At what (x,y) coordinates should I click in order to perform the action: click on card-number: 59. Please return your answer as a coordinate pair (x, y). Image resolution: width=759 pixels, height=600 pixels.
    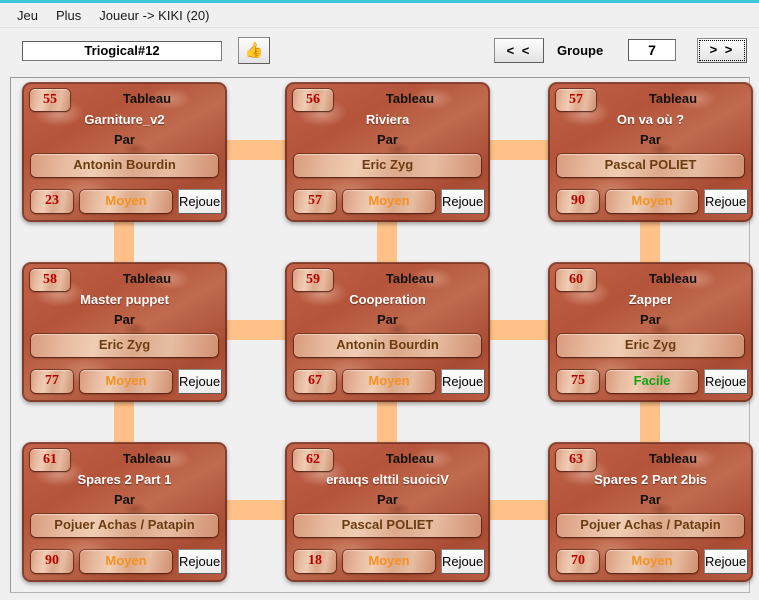
    Looking at the image, I should click on (313, 280).